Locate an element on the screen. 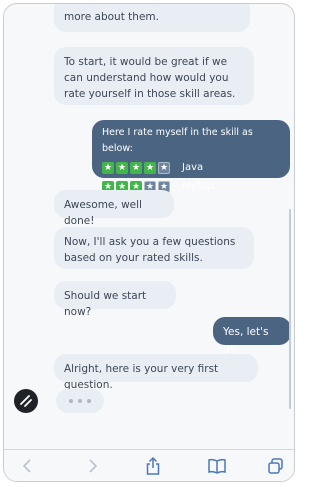 Image resolution: width=320 pixels, height=487 pixels. forward-icon is located at coordinates (92, 466).